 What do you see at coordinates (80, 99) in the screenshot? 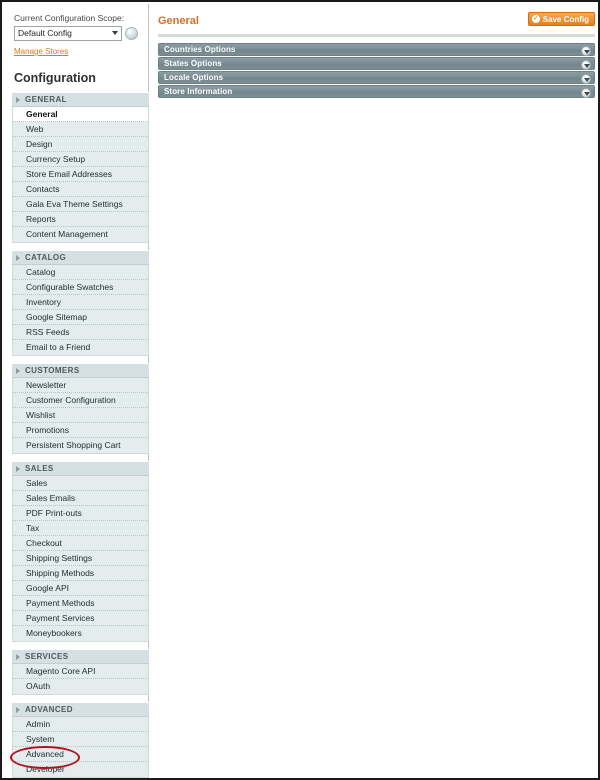
I see `nav-section-general: GENERAL` at bounding box center [80, 99].